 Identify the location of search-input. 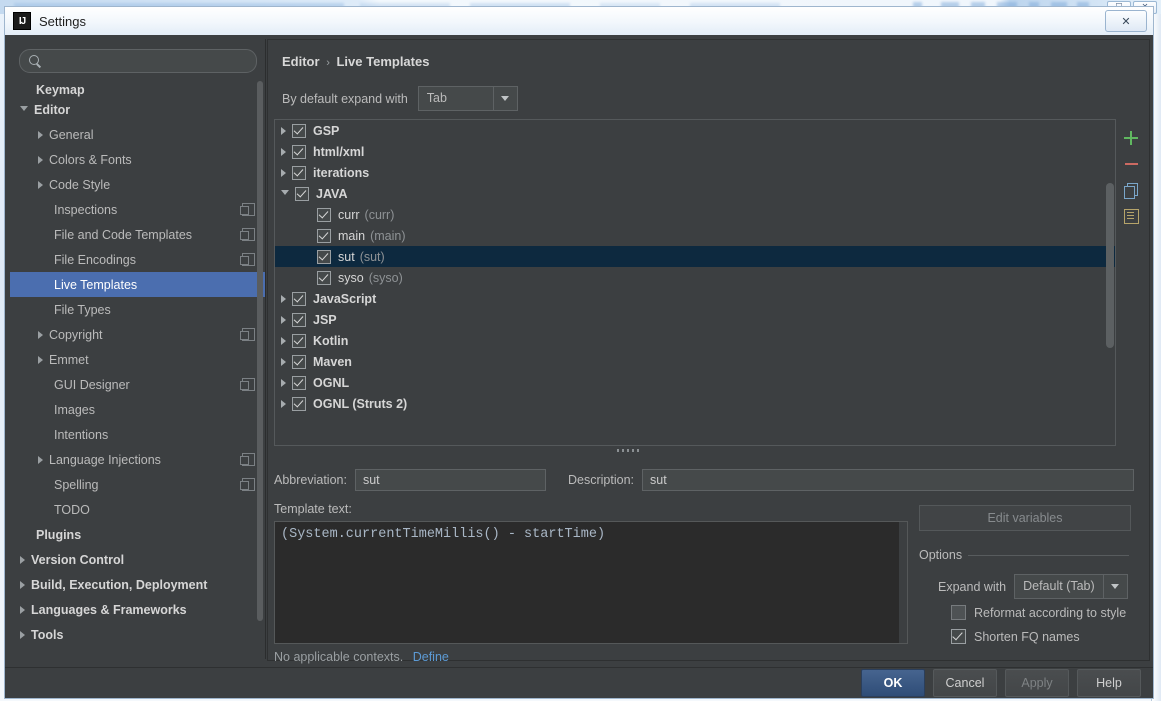
(152, 61).